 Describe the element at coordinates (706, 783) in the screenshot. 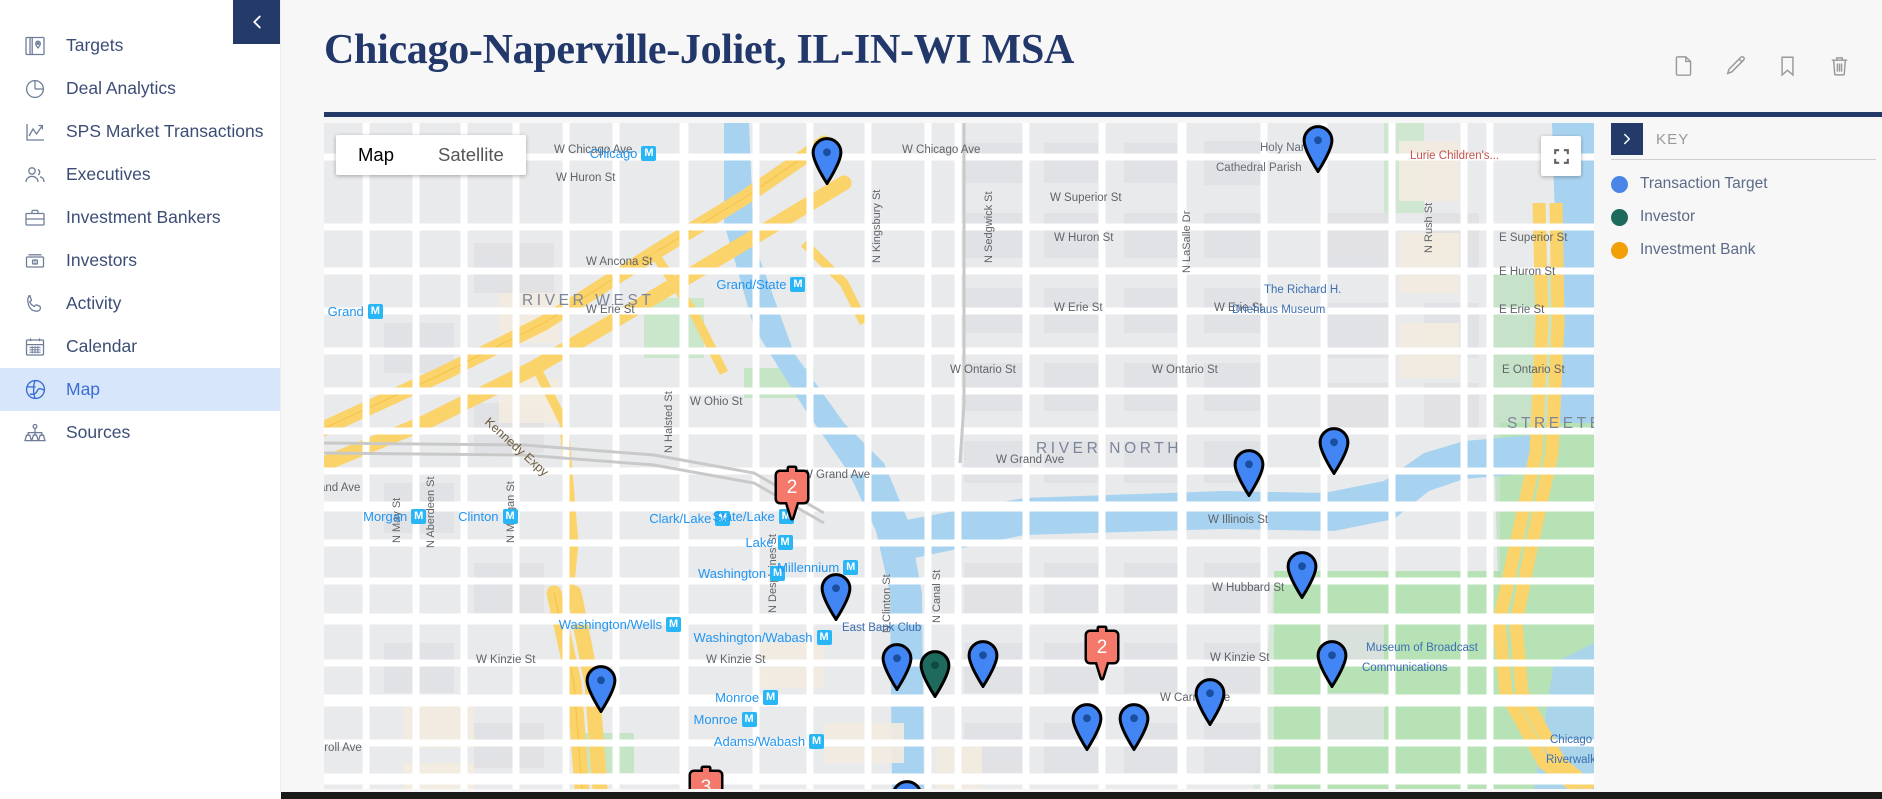

I see `svg-text: 3` at that location.